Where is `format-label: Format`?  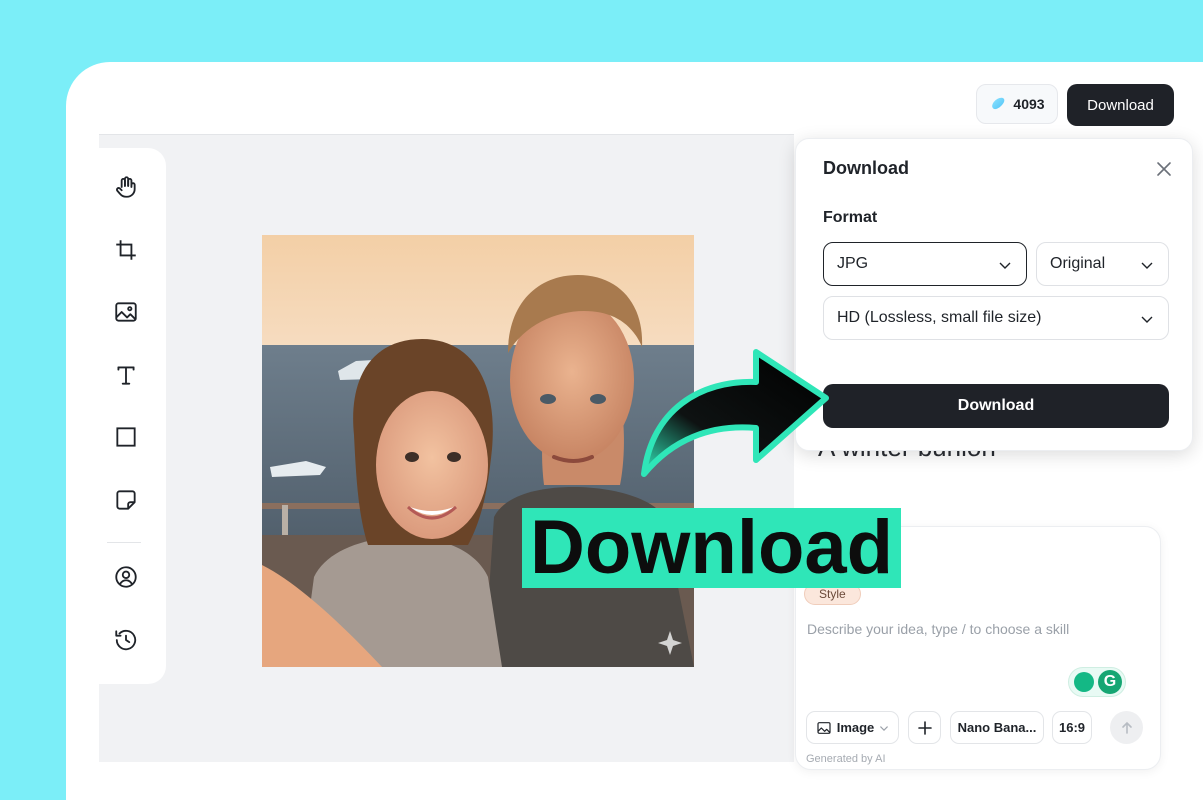 format-label: Format is located at coordinates (850, 217).